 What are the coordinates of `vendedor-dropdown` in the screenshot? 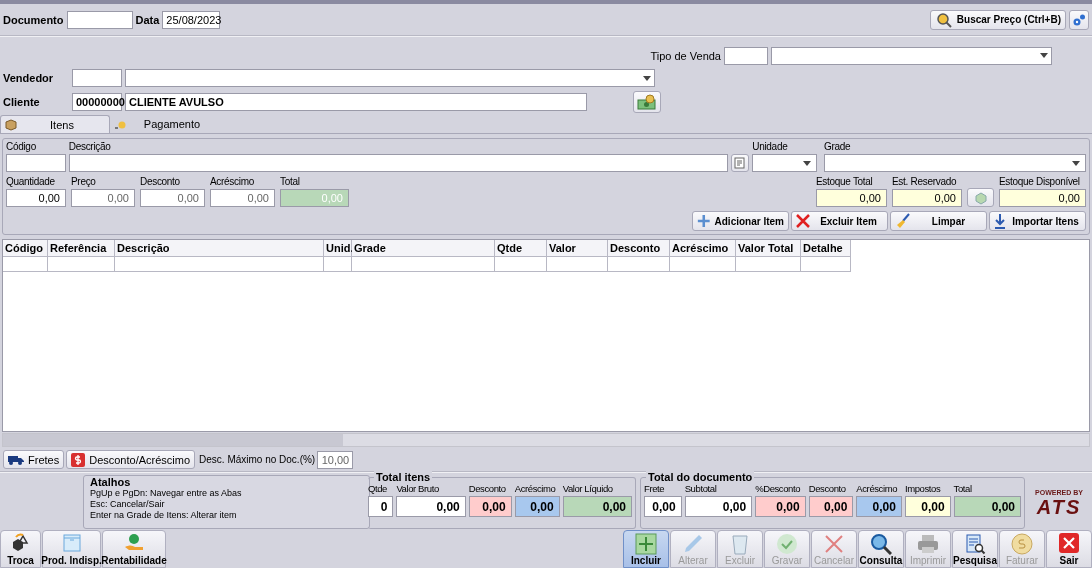 It's located at (390, 78).